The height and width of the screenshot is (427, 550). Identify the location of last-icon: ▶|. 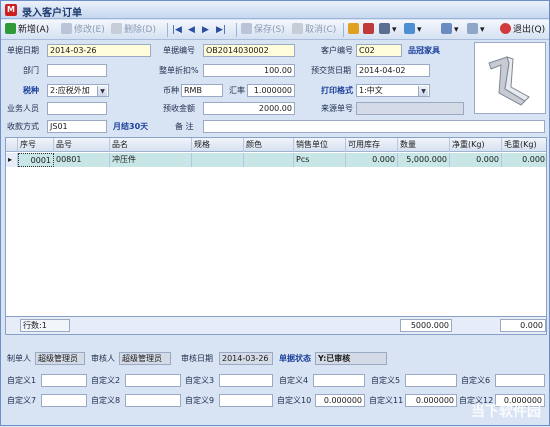
(221, 30).